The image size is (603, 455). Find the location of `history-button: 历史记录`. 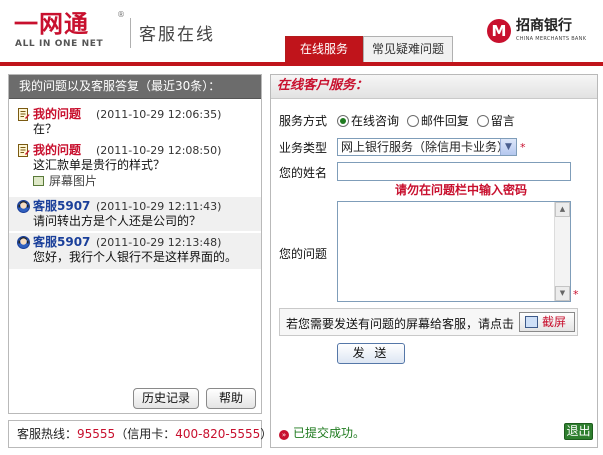

history-button: 历史记录 is located at coordinates (166, 398).